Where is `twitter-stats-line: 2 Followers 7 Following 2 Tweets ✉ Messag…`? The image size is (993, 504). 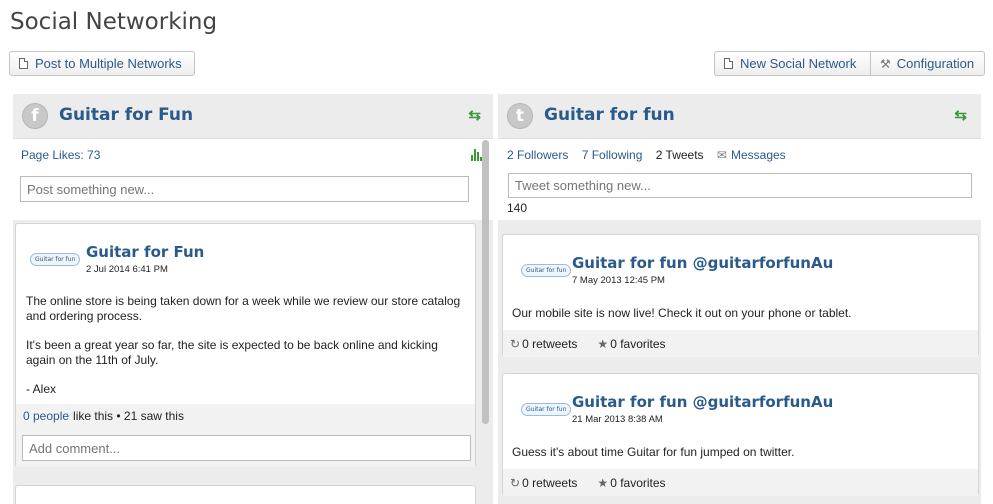
twitter-stats-line: 2 Followers 7 Following 2 Tweets ✉ Messag… is located at coordinates (656, 155).